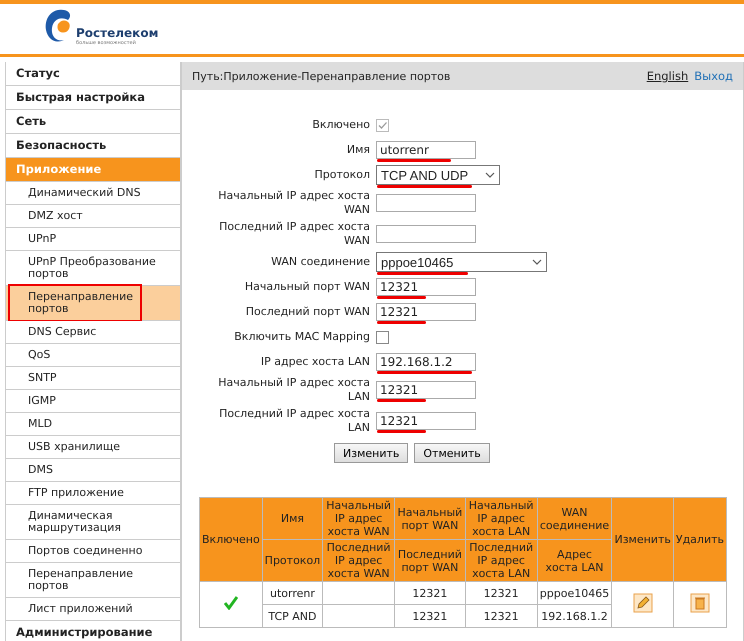 The image size is (744, 641). Describe the element at coordinates (700, 603) in the screenshot. I see `trash-icon` at that location.